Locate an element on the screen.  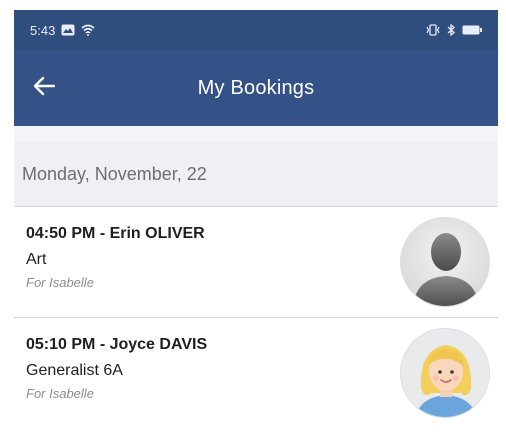
page-title: My Bookings is located at coordinates (256, 87).